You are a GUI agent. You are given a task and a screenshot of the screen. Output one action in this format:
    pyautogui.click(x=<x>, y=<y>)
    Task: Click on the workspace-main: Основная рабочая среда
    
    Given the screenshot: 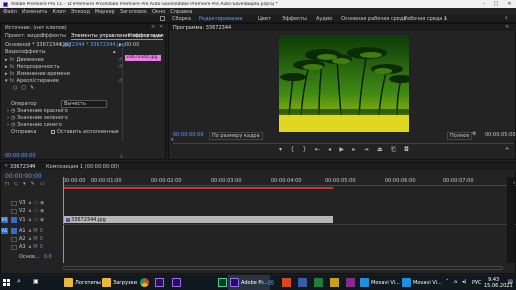 What is the action you would take?
    pyautogui.click(x=373, y=19)
    